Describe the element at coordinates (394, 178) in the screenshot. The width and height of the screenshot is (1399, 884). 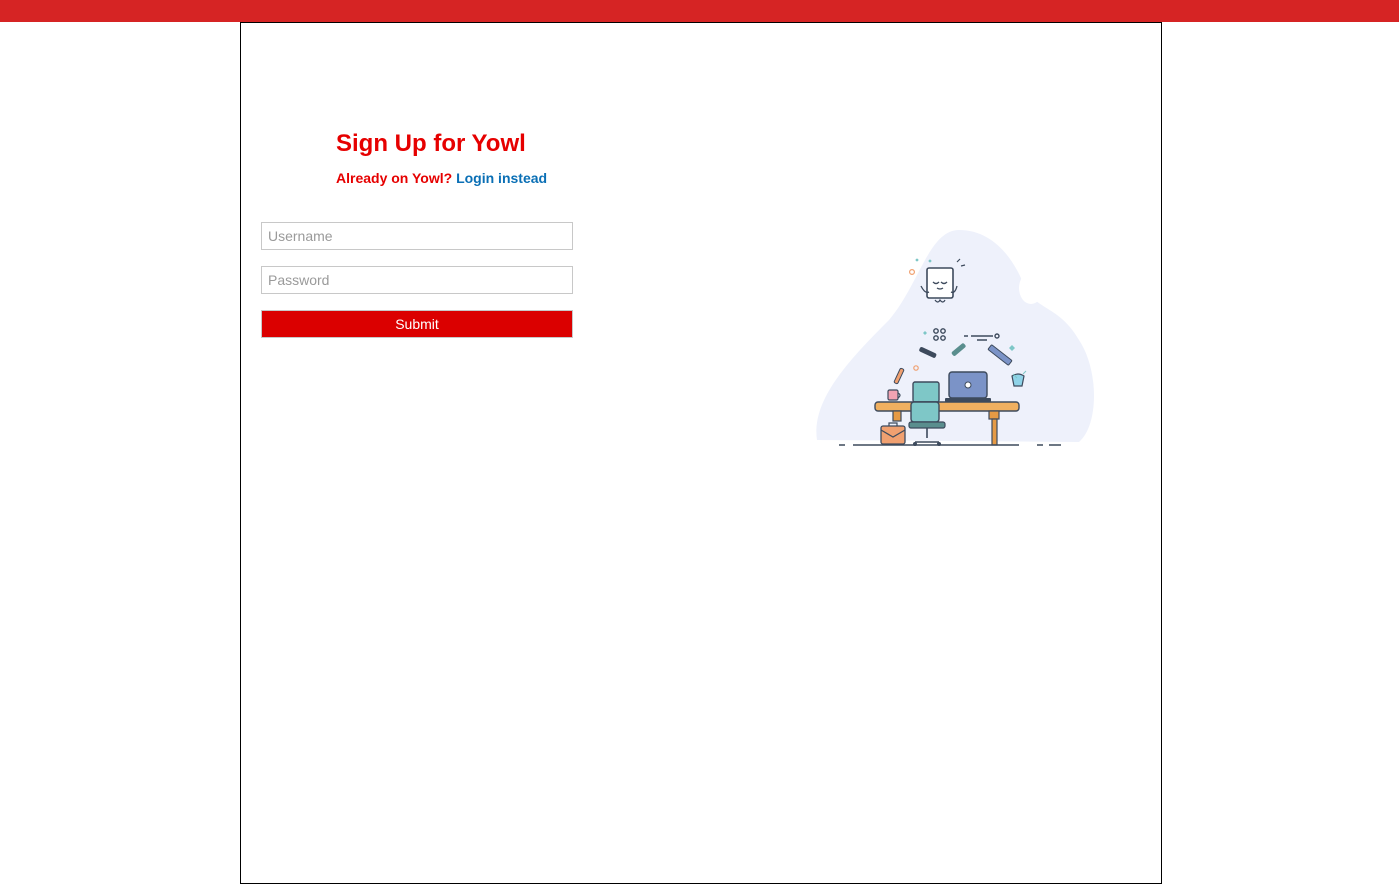
I see `already-member-text: Already on Yowl?` at that location.